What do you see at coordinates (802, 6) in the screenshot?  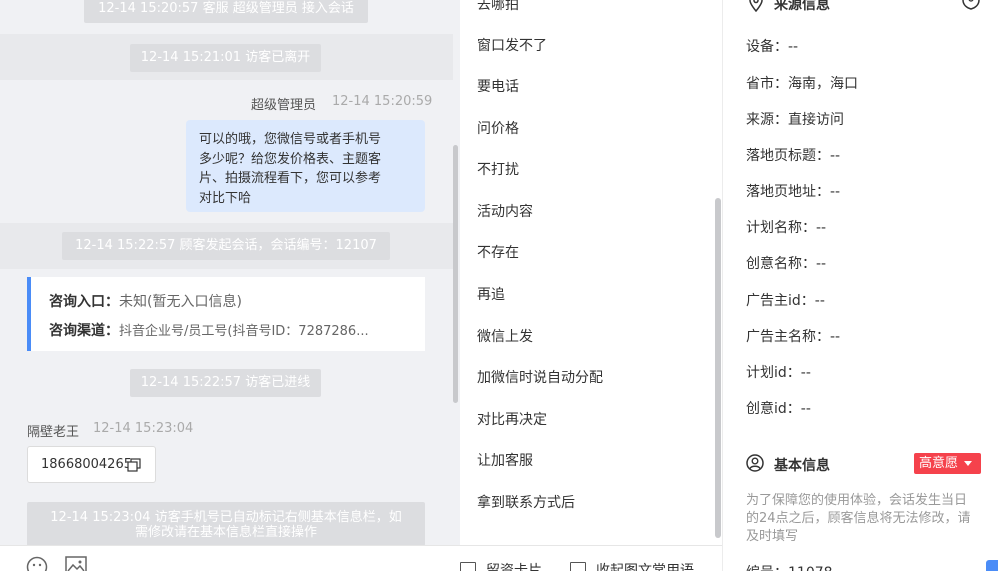 I see `source-info-title: 来源信息` at bounding box center [802, 6].